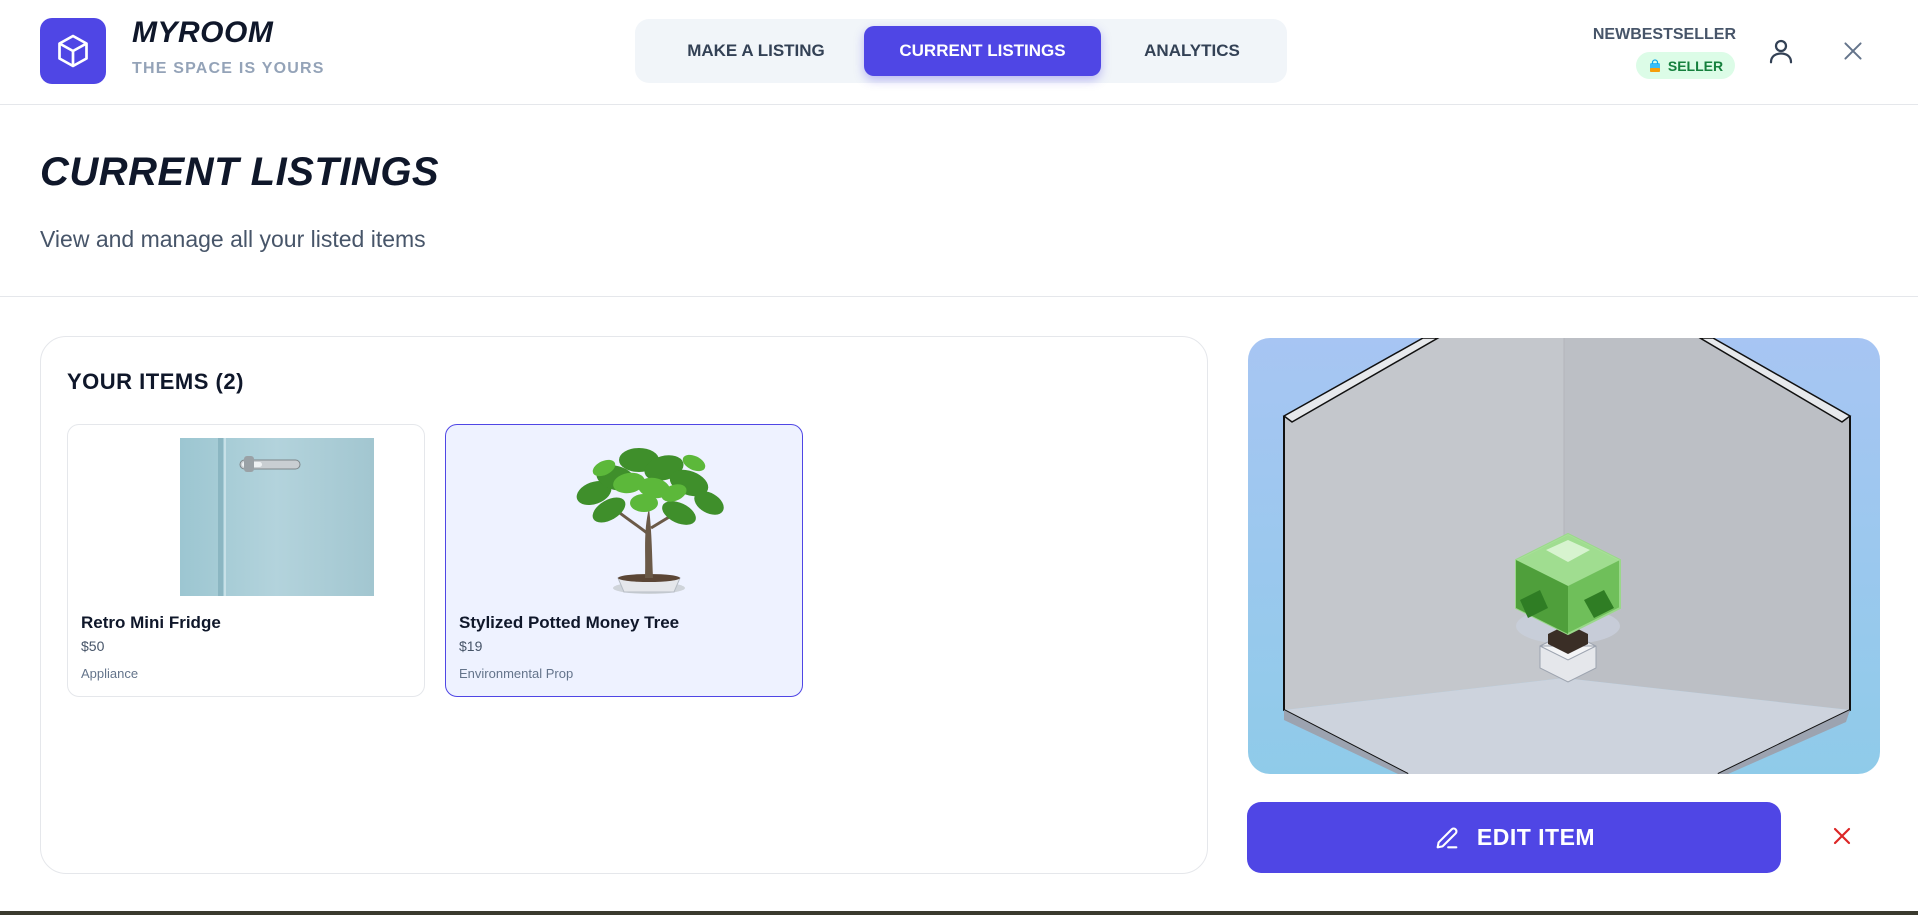  I want to click on delete-icon, so click(1842, 836).